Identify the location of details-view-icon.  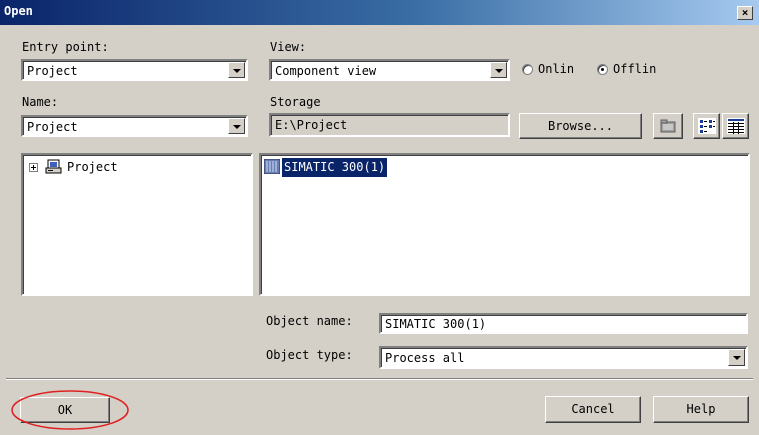
(736, 126).